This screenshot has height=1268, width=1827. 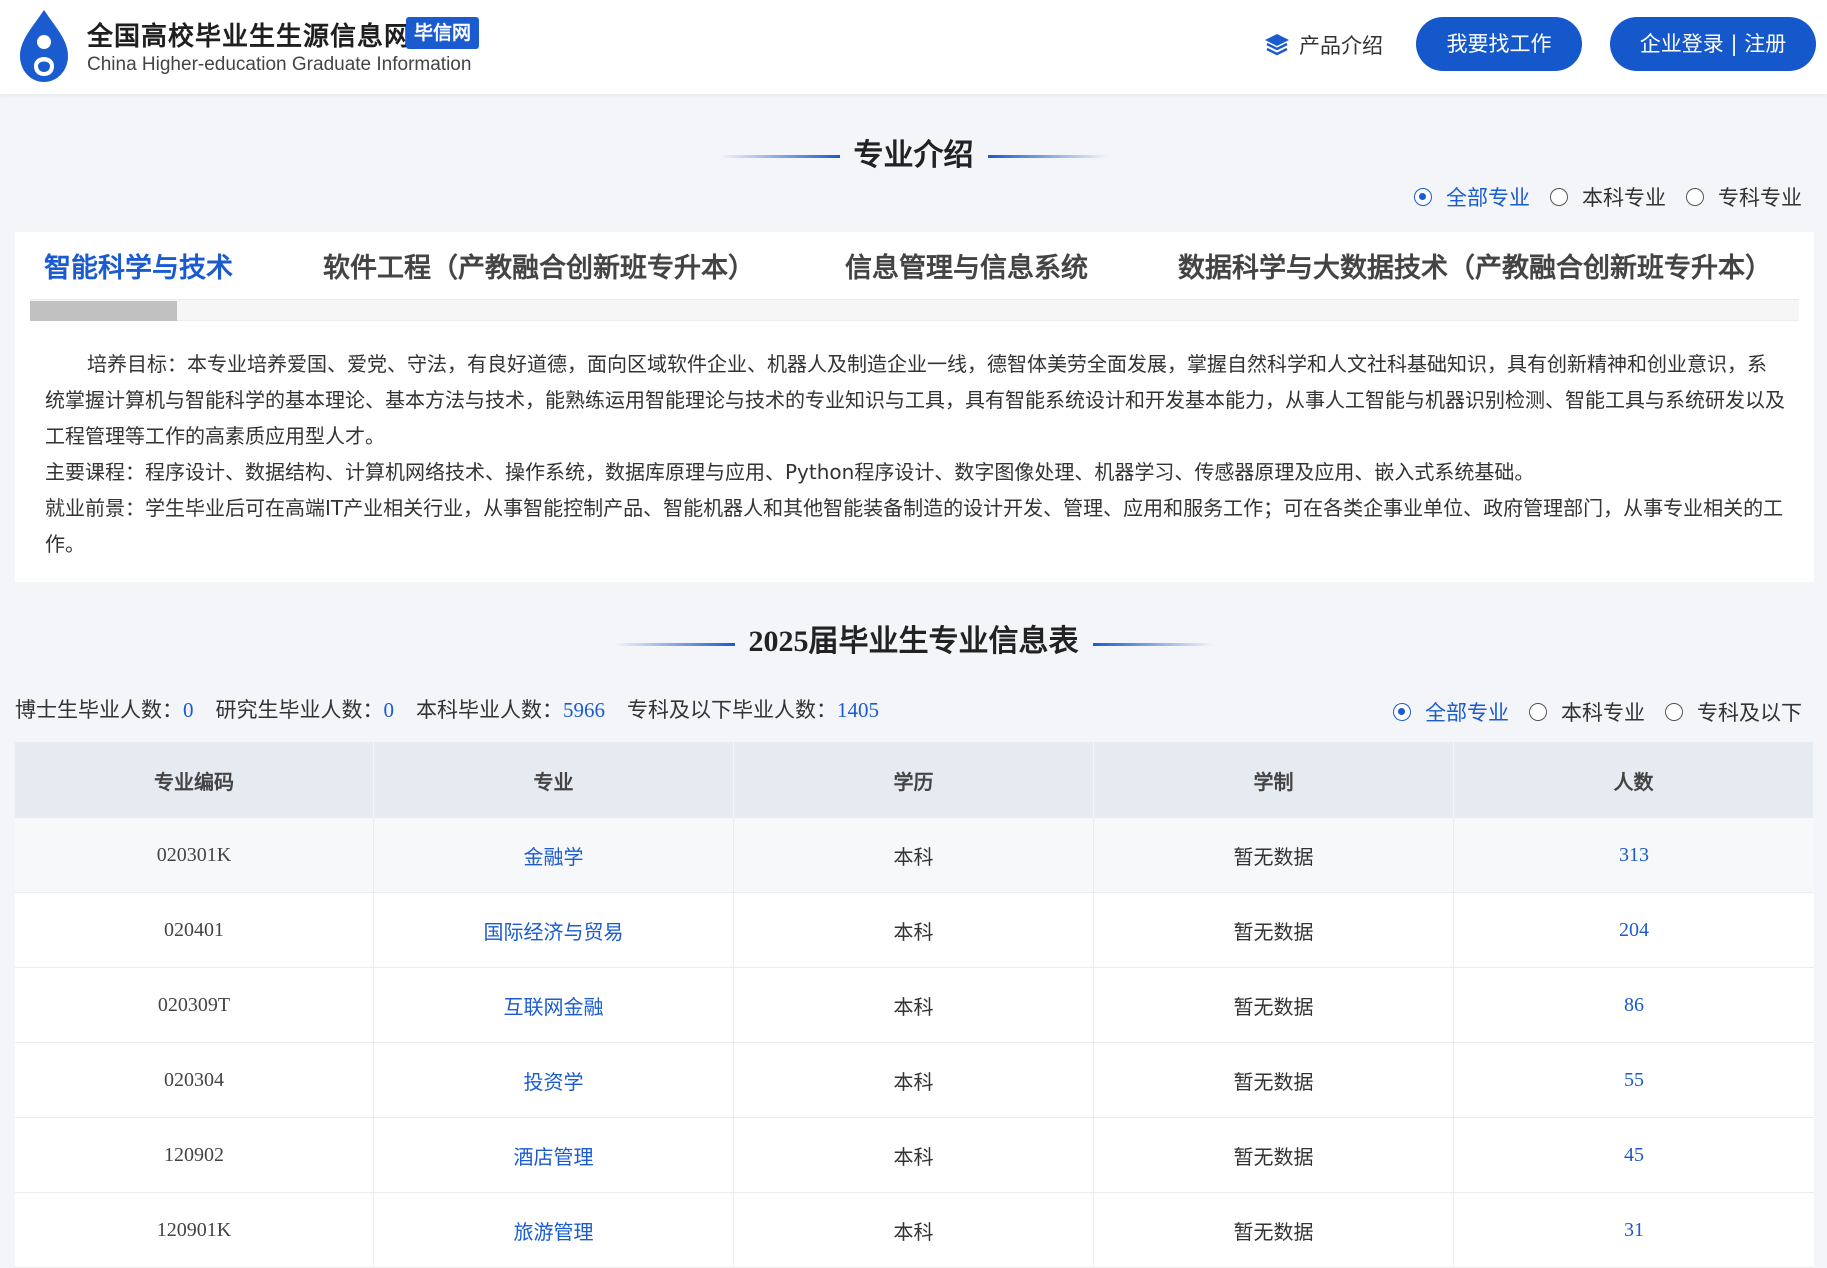 I want to click on intro-filter-college: 专科专业, so click(x=1744, y=197).